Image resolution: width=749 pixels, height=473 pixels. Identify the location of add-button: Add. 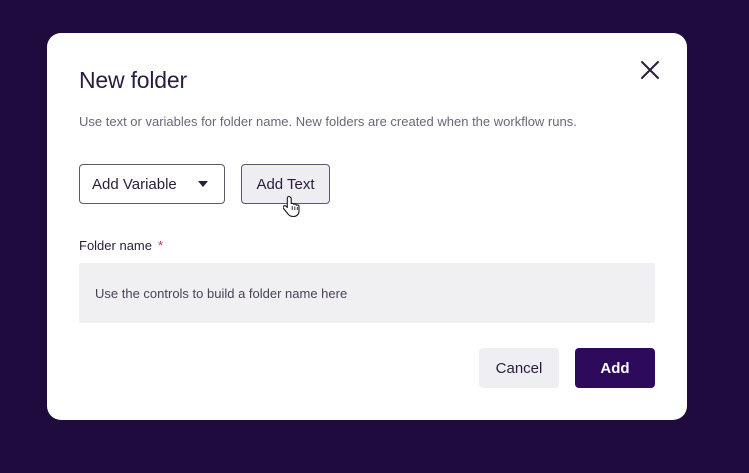
(615, 368).